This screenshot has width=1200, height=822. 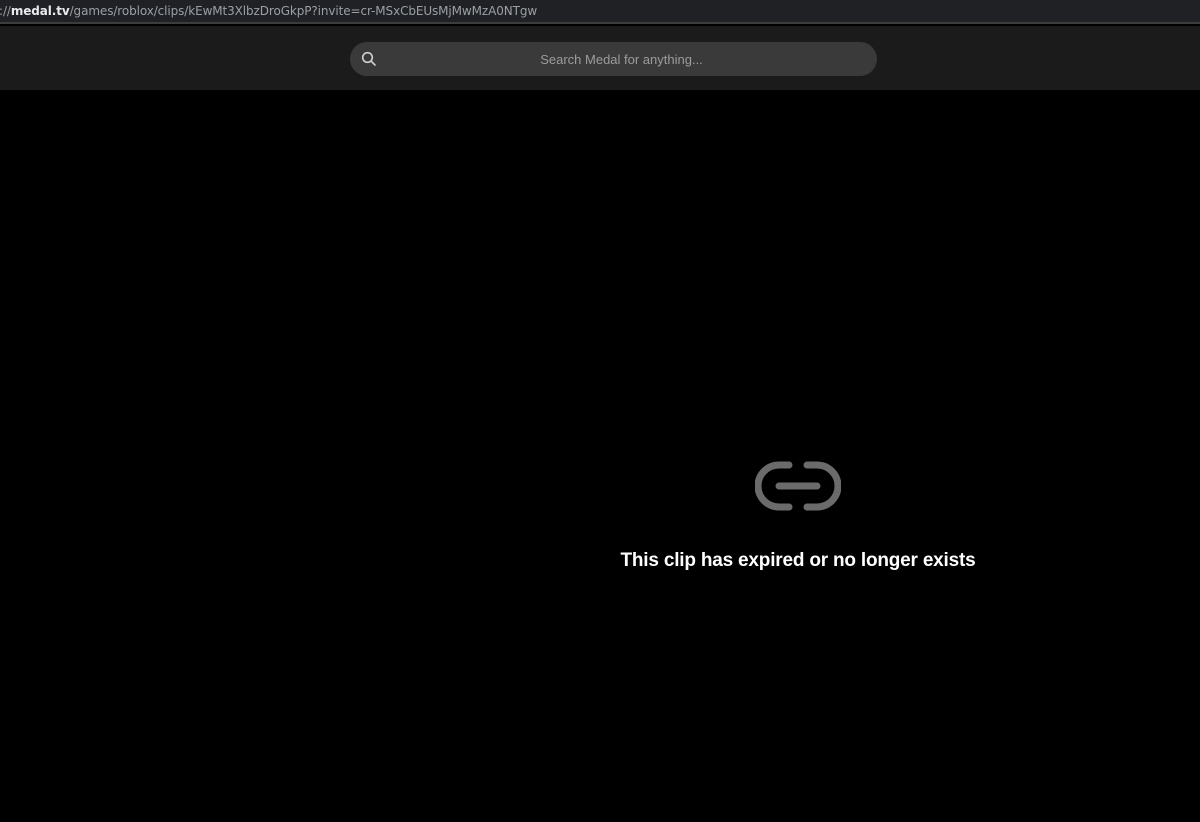 I want to click on url-prefix: ://, so click(x=5, y=11).